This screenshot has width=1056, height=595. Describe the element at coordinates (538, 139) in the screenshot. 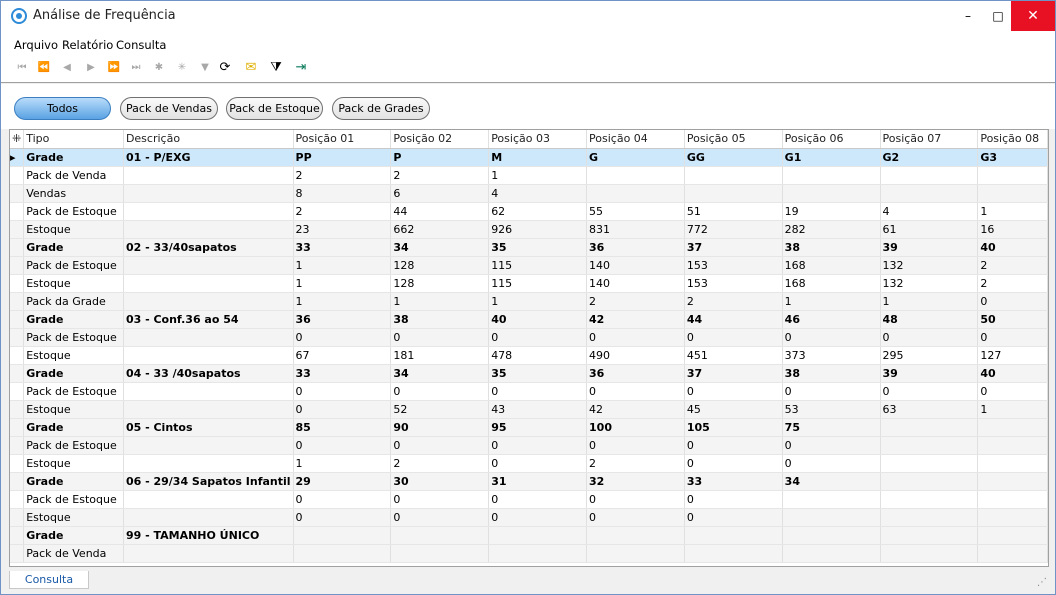

I see `col-posicao-03: Posição 03` at that location.